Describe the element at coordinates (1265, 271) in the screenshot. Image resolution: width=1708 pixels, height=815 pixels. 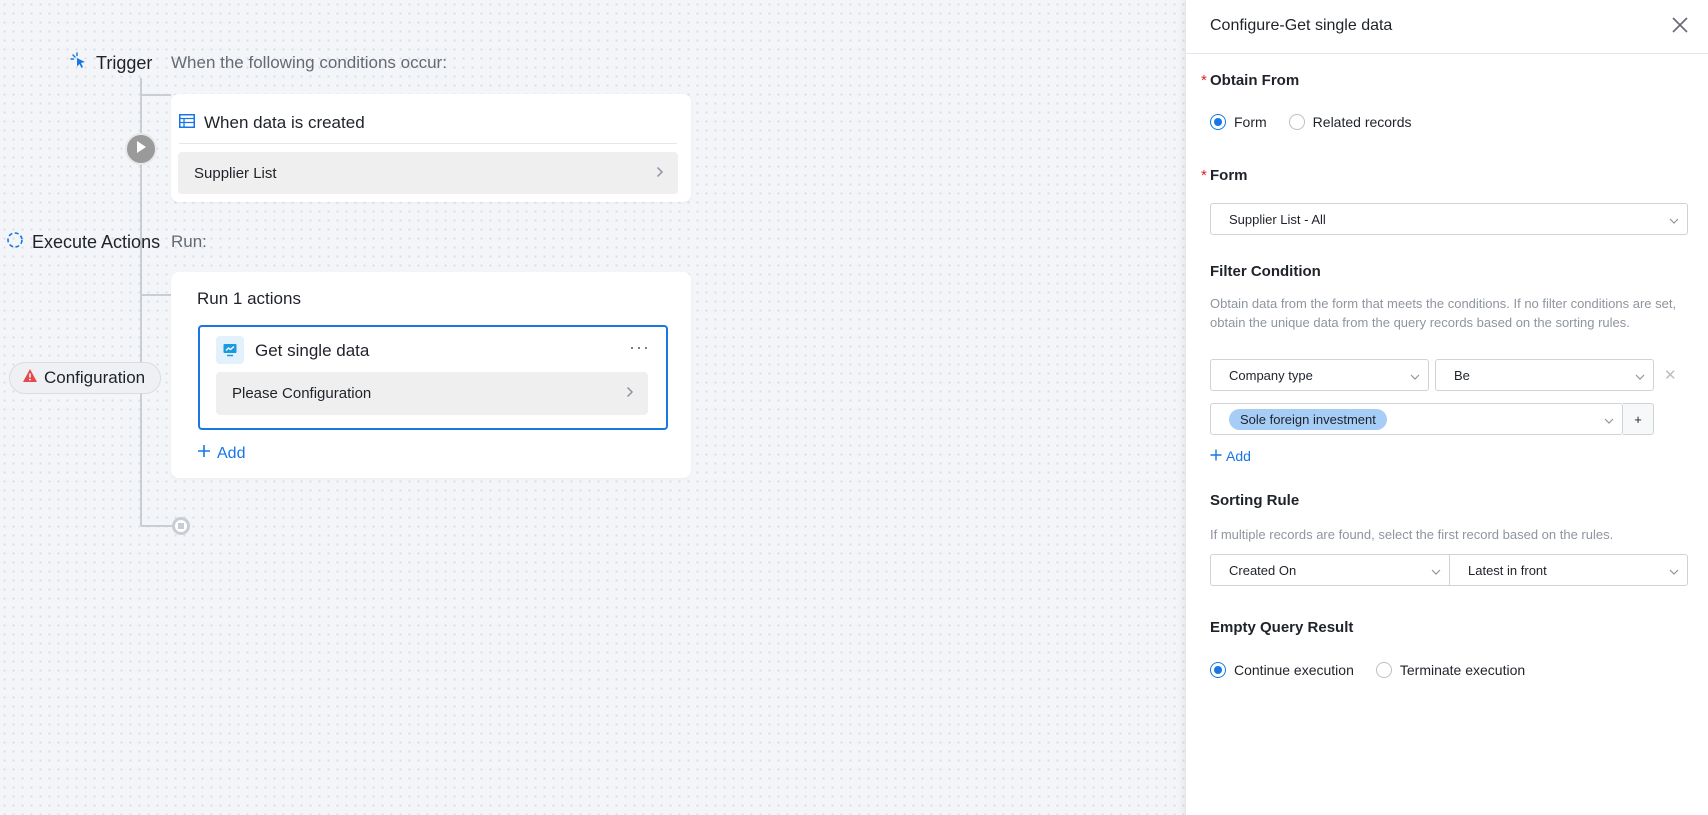
I see `filter-condition-title: Filter Condition` at that location.